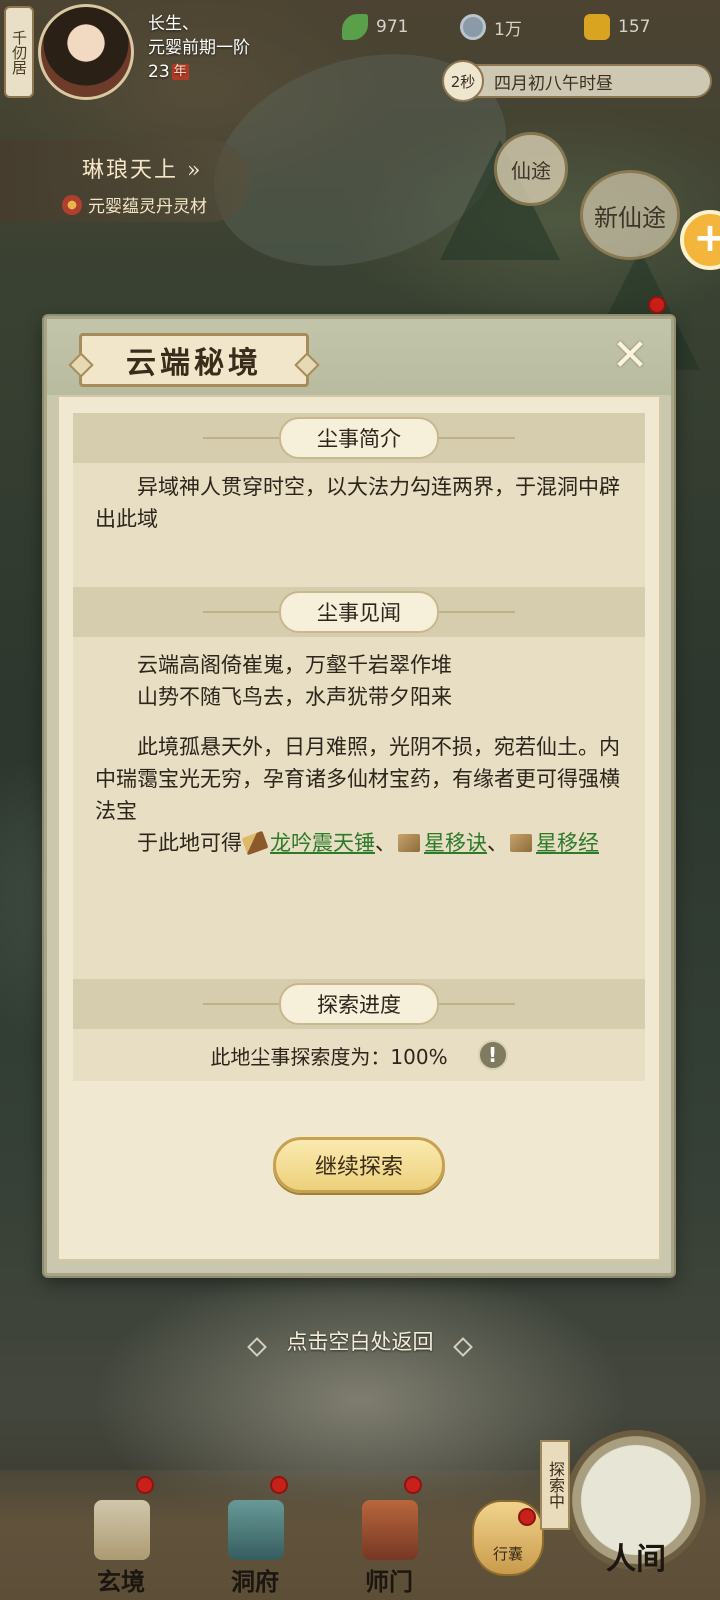  What do you see at coordinates (617, 27) in the screenshot?
I see `resource-strength: 157` at bounding box center [617, 27].